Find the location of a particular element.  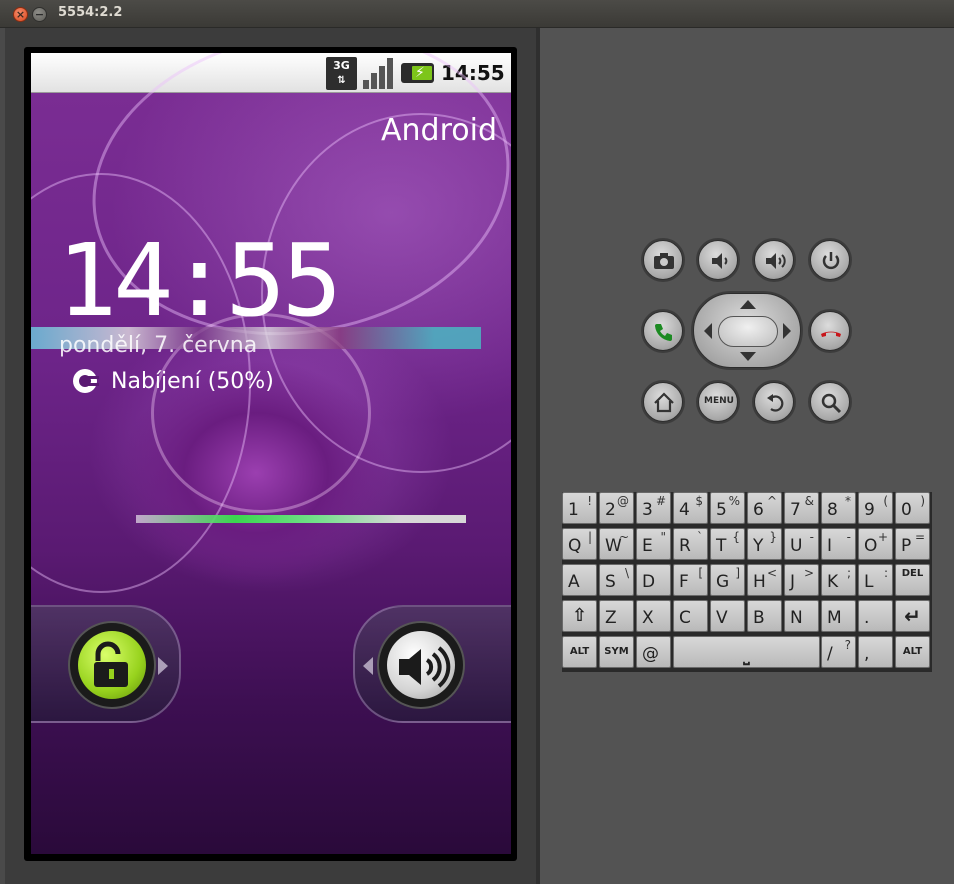

volume-down-button is located at coordinates (718, 260).